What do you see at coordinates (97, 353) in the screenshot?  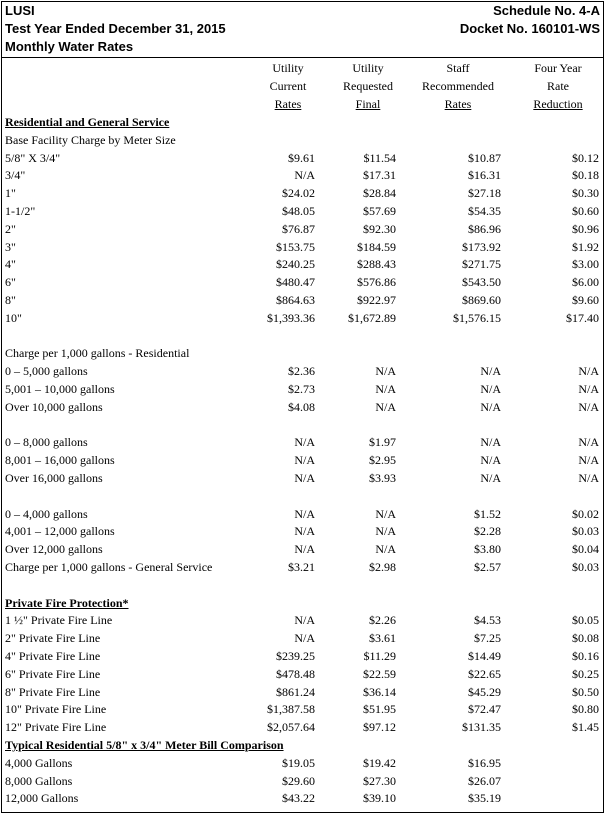 I see `row-label: Charge per 1,000 gallons - Residential` at bounding box center [97, 353].